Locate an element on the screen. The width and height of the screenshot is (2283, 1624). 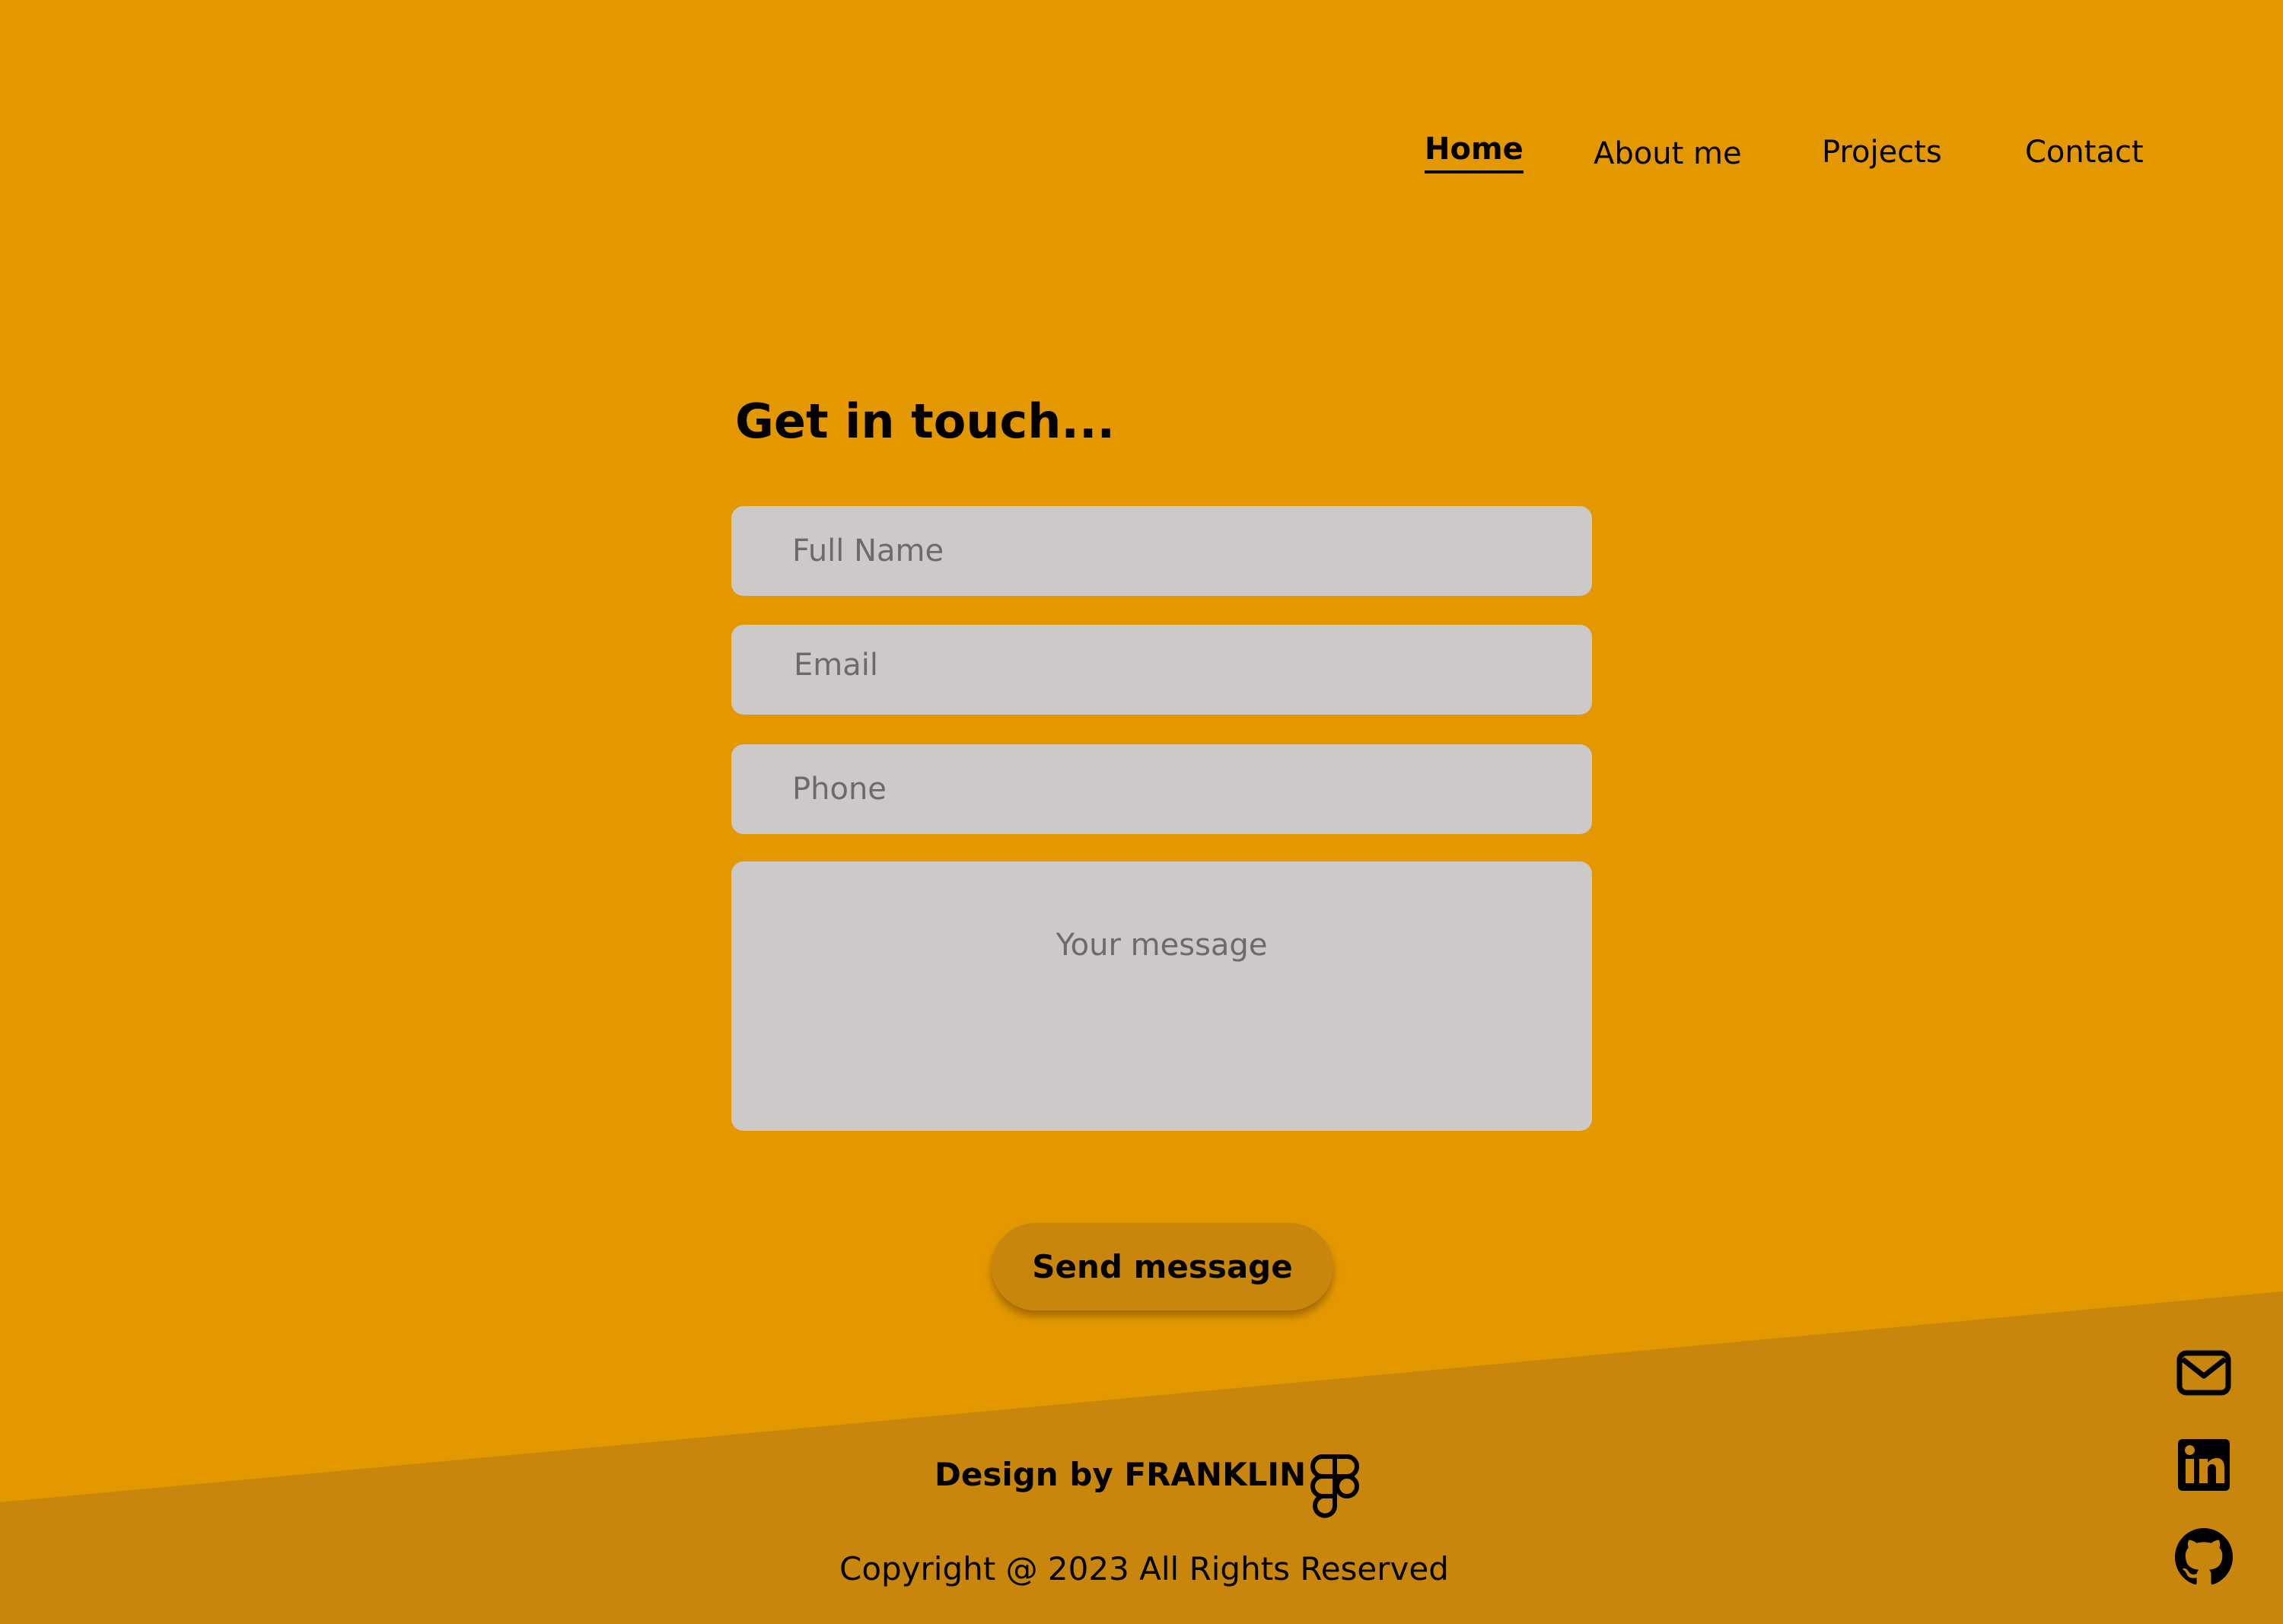
github-icon is located at coordinates (2204, 1557).